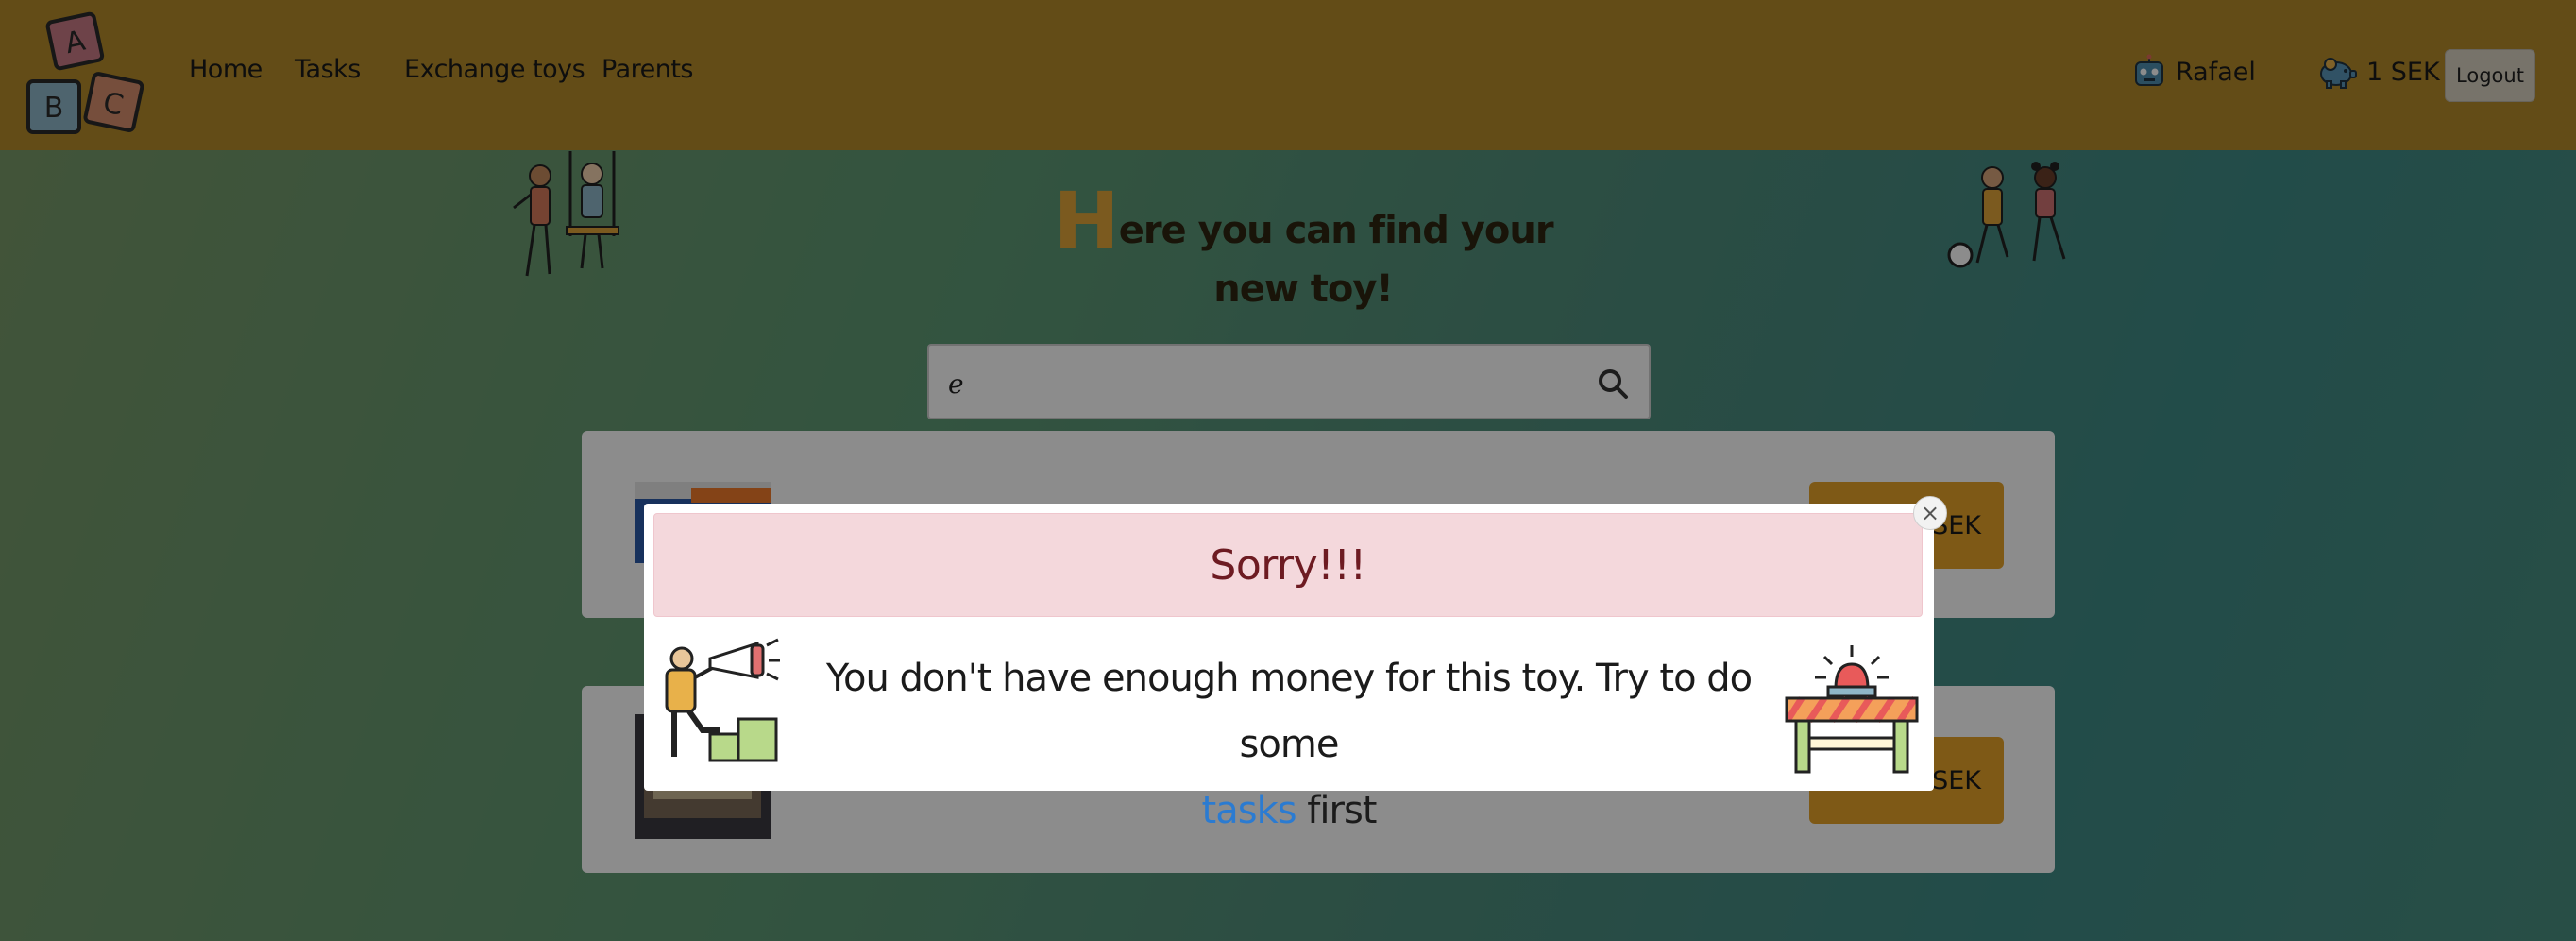 The image size is (2576, 941). I want to click on tasks-link: tasks, so click(1249, 810).